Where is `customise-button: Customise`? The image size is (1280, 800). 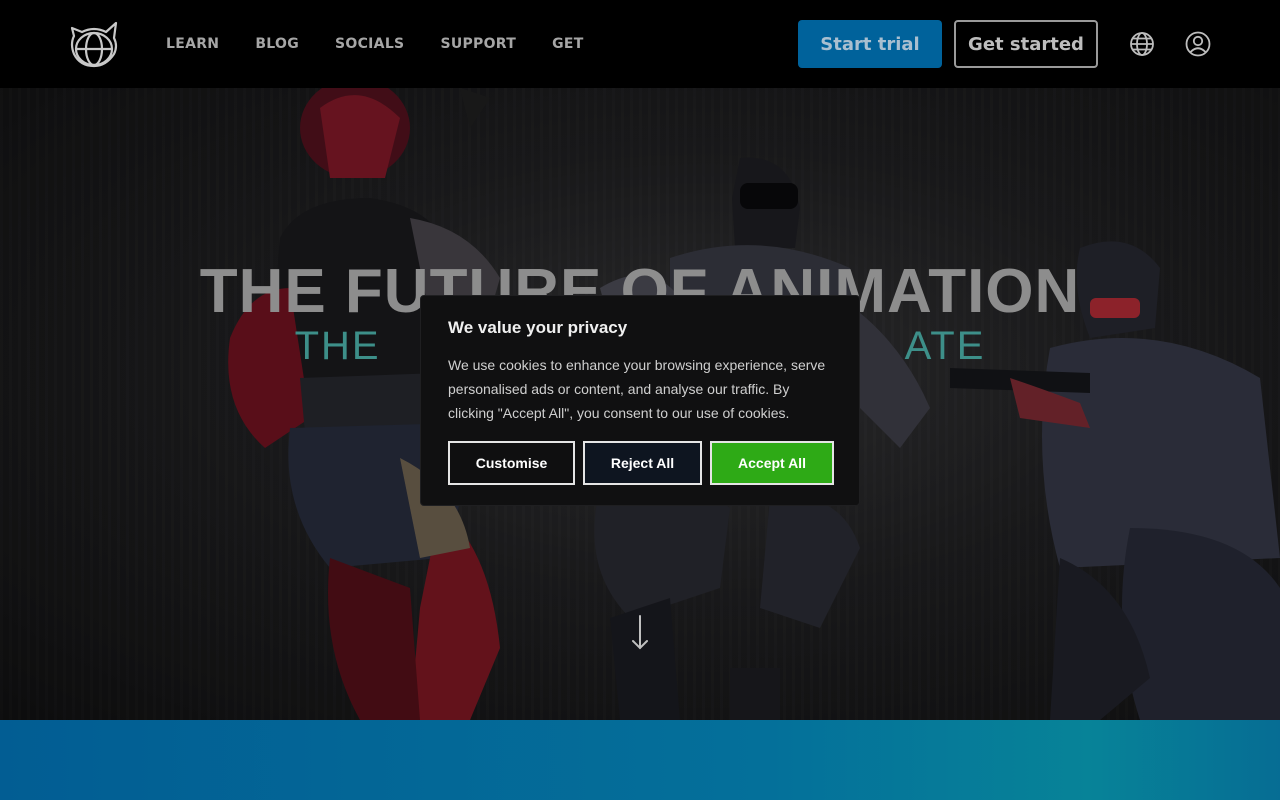
customise-button: Customise is located at coordinates (511, 463).